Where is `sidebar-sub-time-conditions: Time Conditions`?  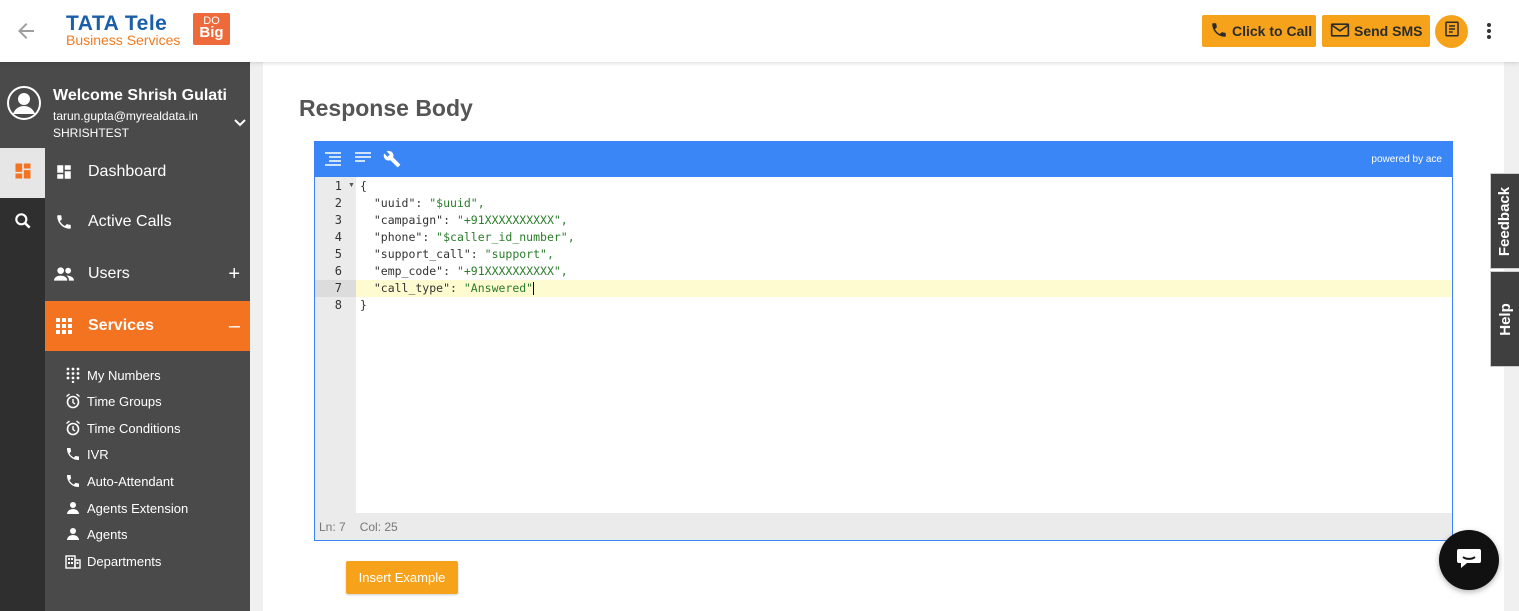 sidebar-sub-time-conditions: Time Conditions is located at coordinates (122, 428).